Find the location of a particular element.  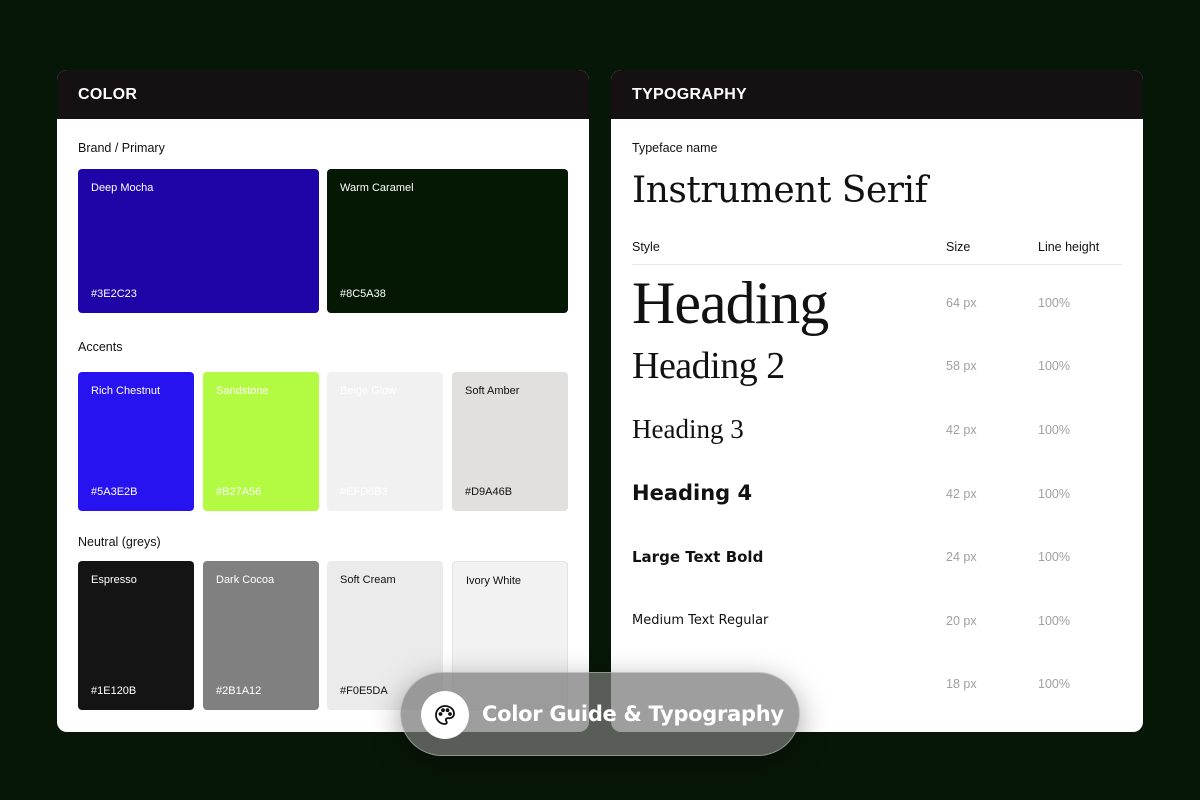

title-badge: Color Guide & Typography is located at coordinates (600, 714).